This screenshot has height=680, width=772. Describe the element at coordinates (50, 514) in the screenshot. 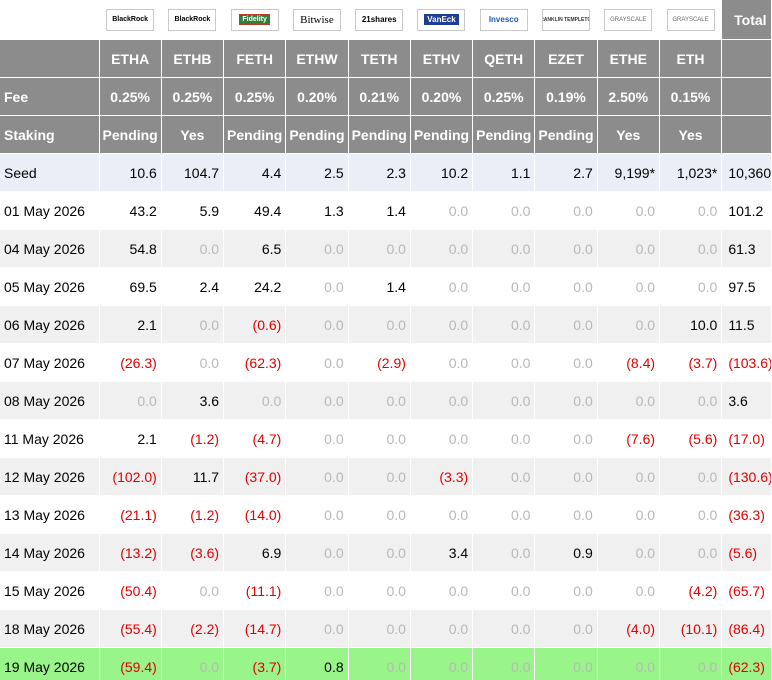

I see `row-date-label: 13 May 2026` at that location.